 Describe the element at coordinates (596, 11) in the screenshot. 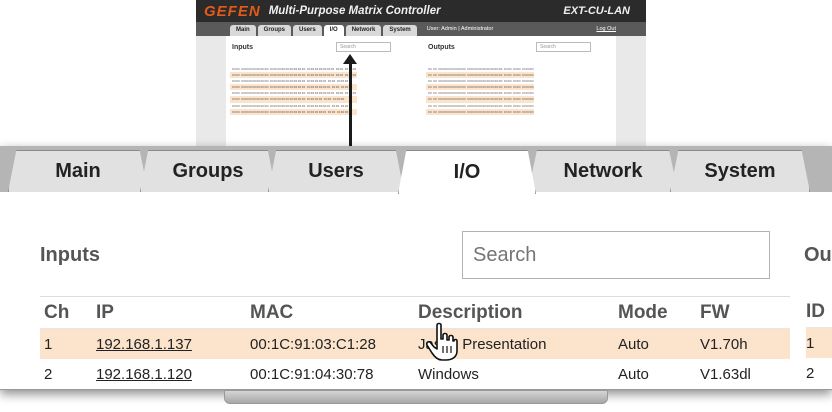

I see `model-name: EXT-CU-LAN` at that location.